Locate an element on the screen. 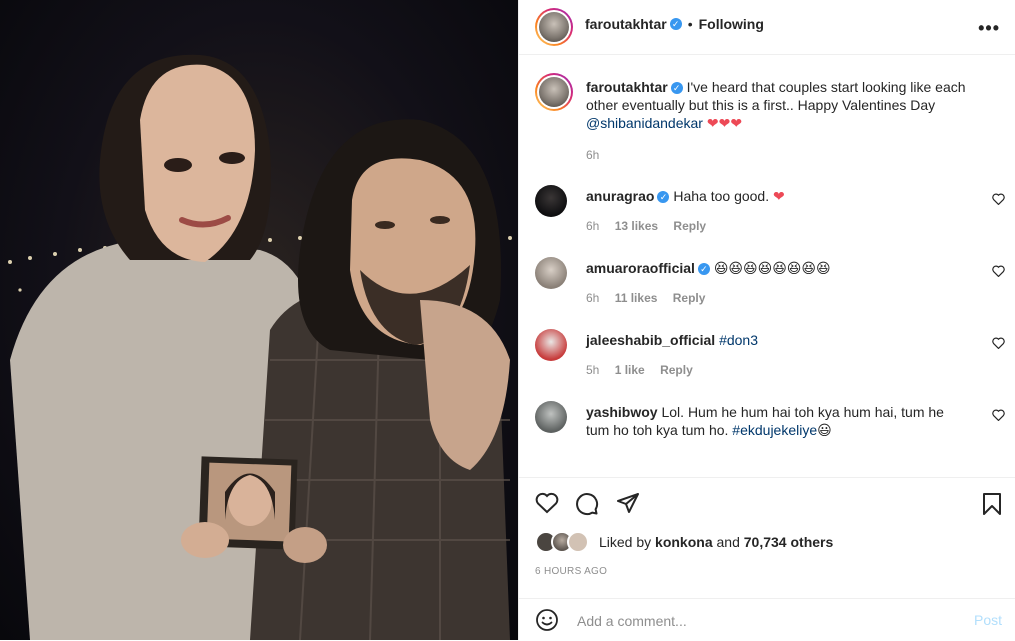  add-comment-bar: Post is located at coordinates (767, 619).